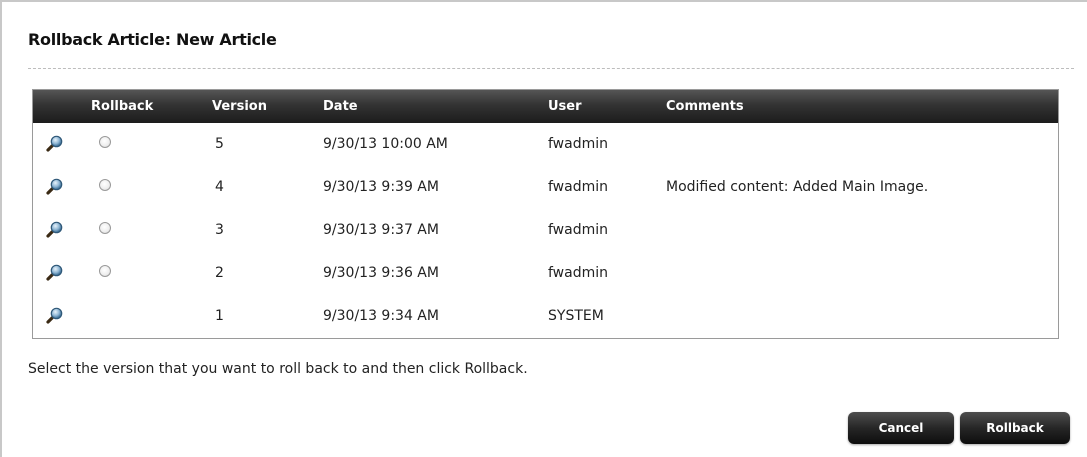  What do you see at coordinates (551, 68) in the screenshot?
I see `title-divider` at bounding box center [551, 68].